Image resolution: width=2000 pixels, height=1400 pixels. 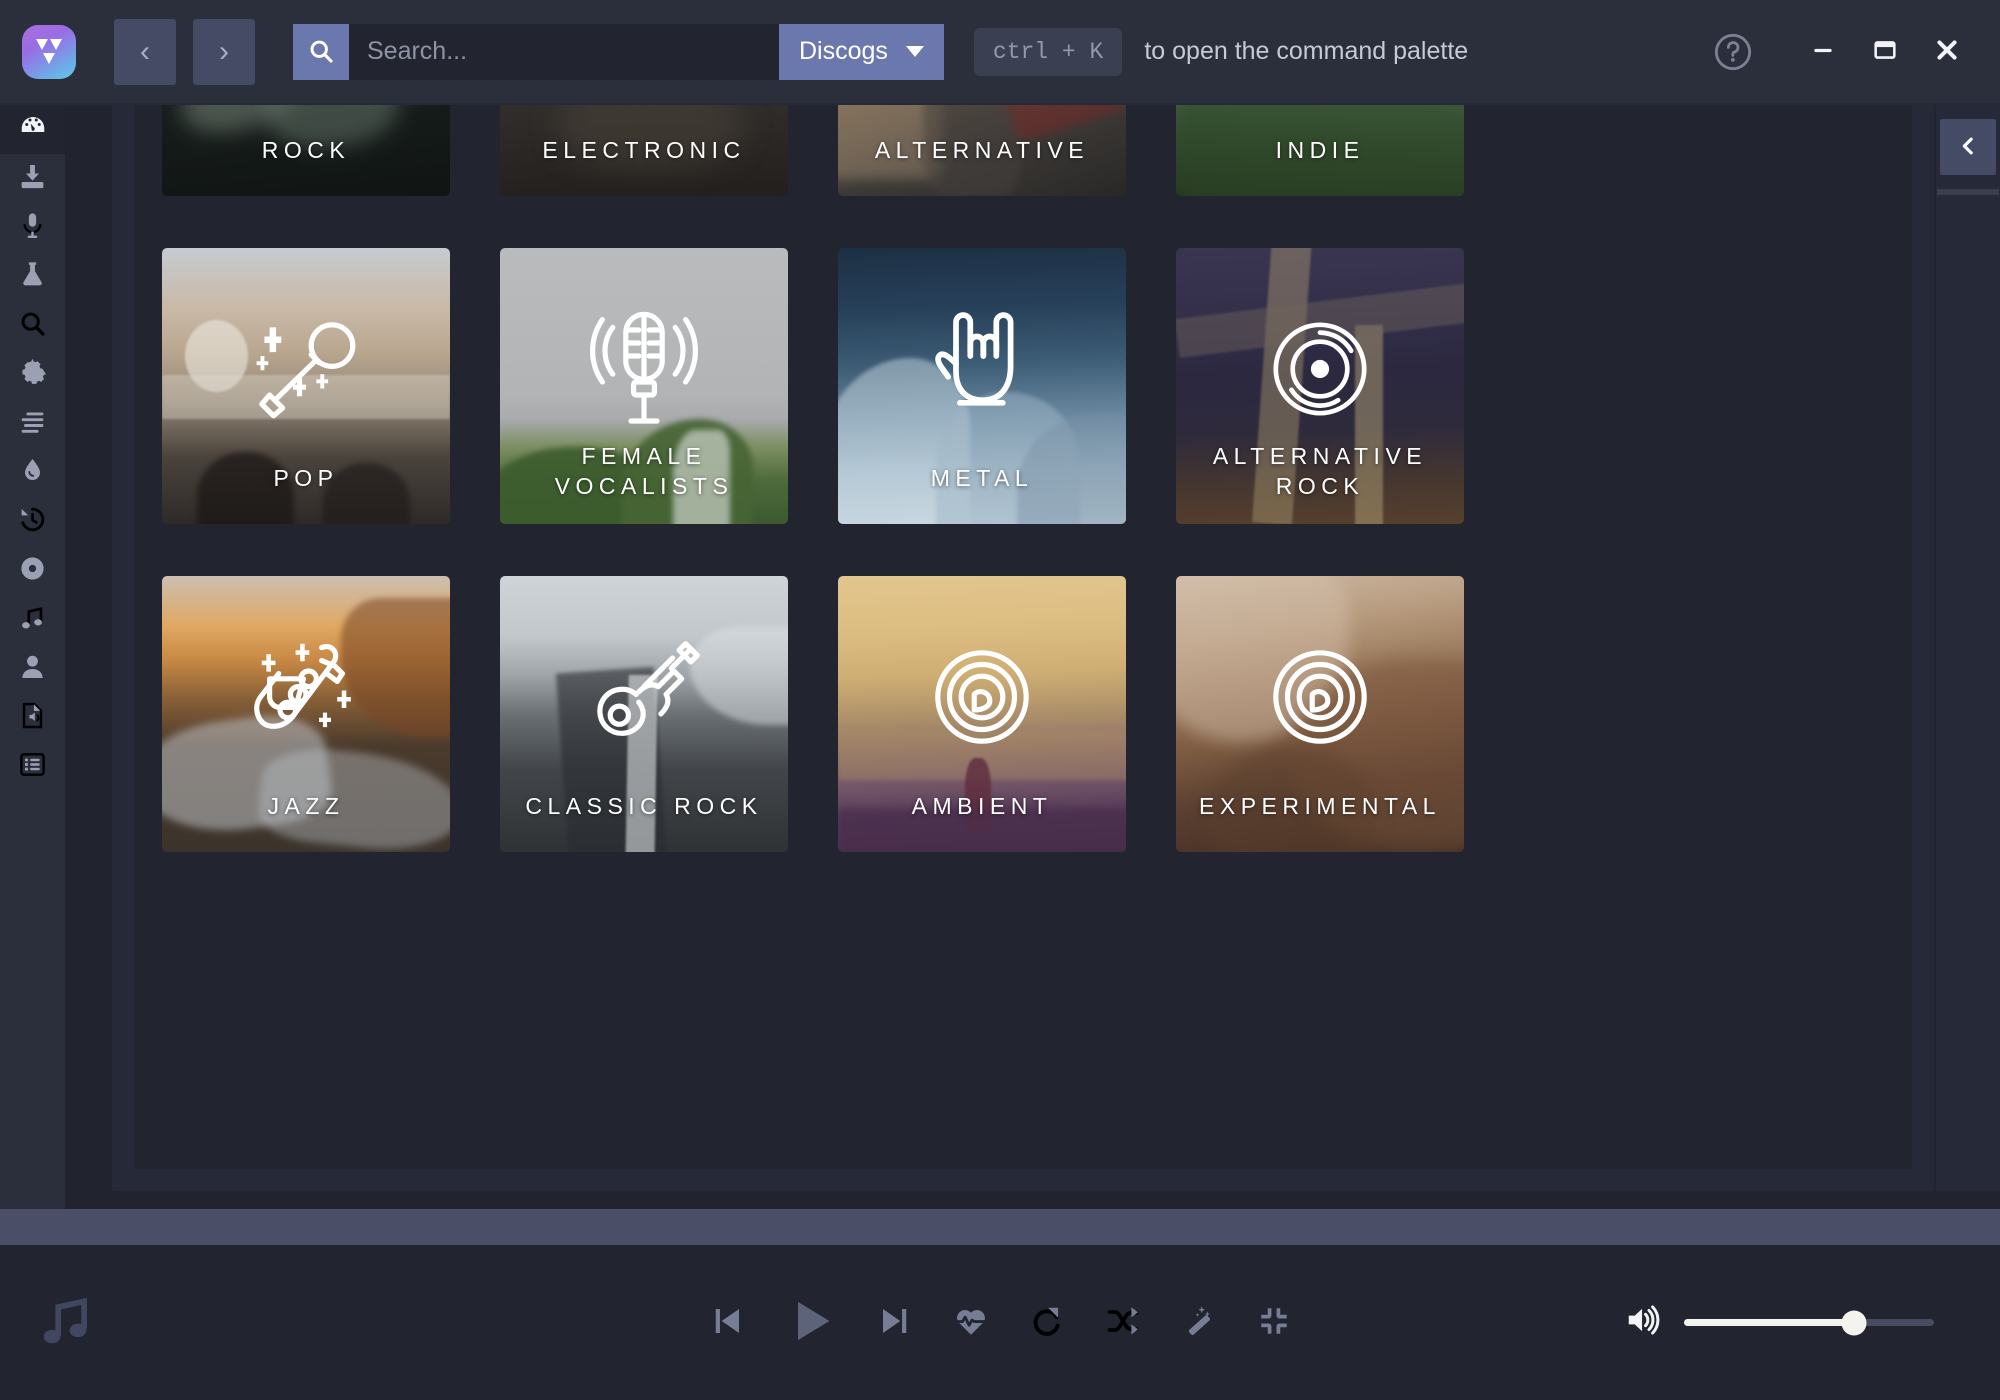 What do you see at coordinates (1947, 52) in the screenshot?
I see `close-button` at bounding box center [1947, 52].